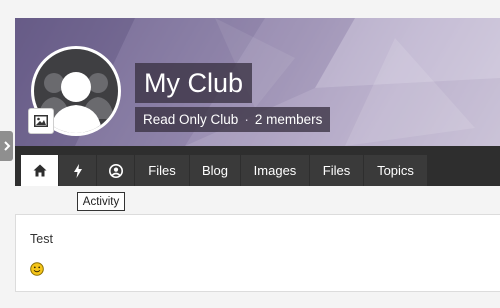 The width and height of the screenshot is (500, 308). I want to click on tab-activity, so click(77, 170).